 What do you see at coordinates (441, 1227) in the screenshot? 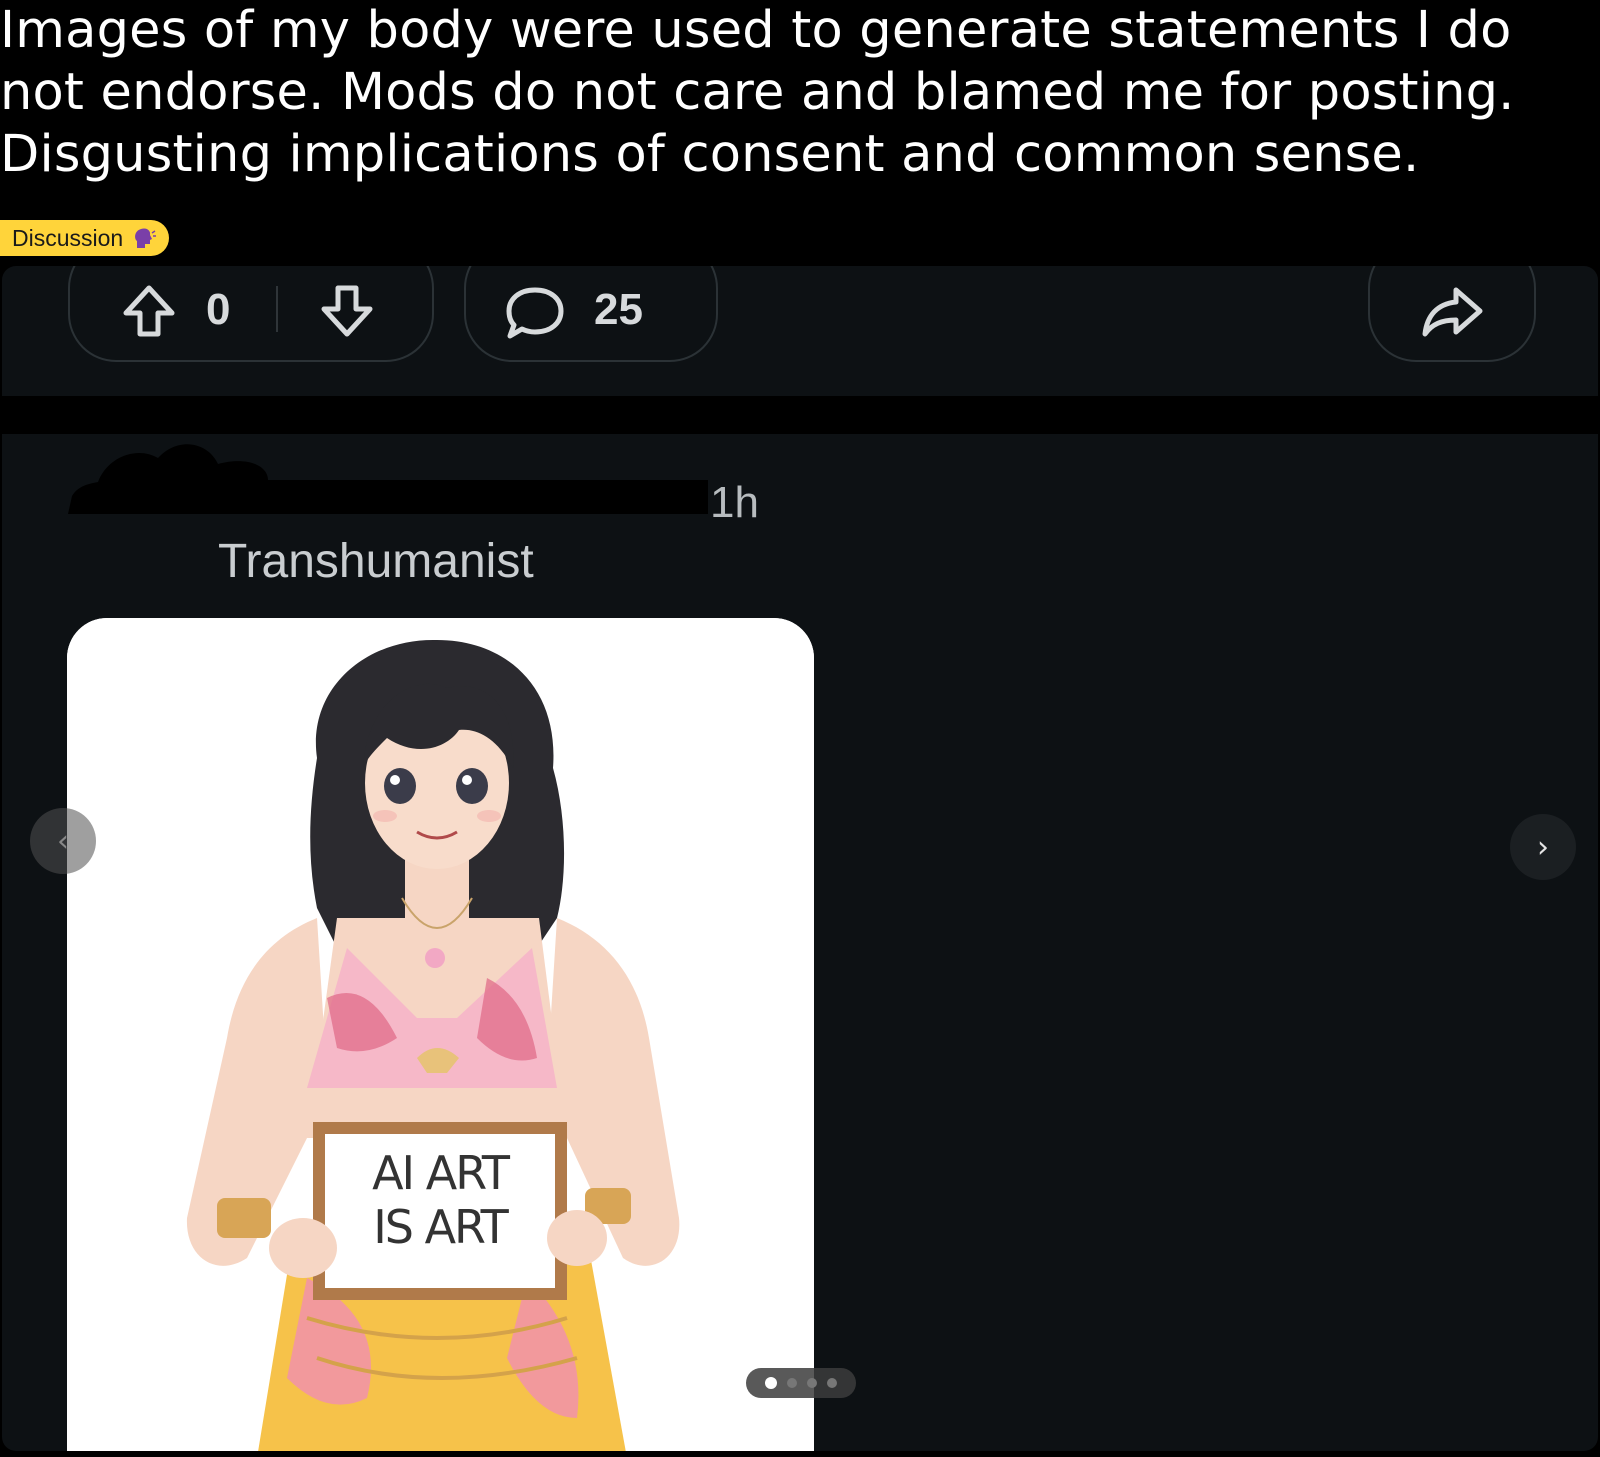
I see `sign-line-2: IS ART` at bounding box center [441, 1227].